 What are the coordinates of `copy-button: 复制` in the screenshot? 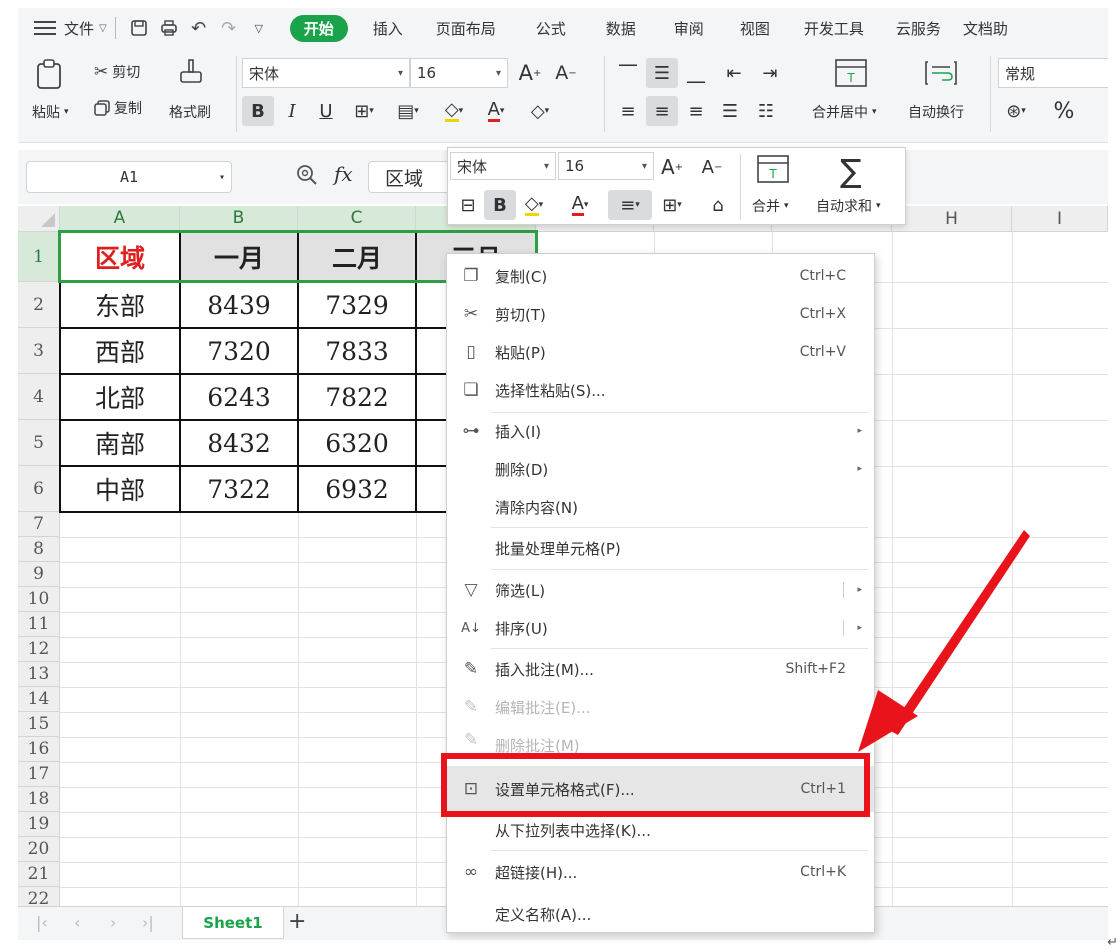 It's located at (118, 108).